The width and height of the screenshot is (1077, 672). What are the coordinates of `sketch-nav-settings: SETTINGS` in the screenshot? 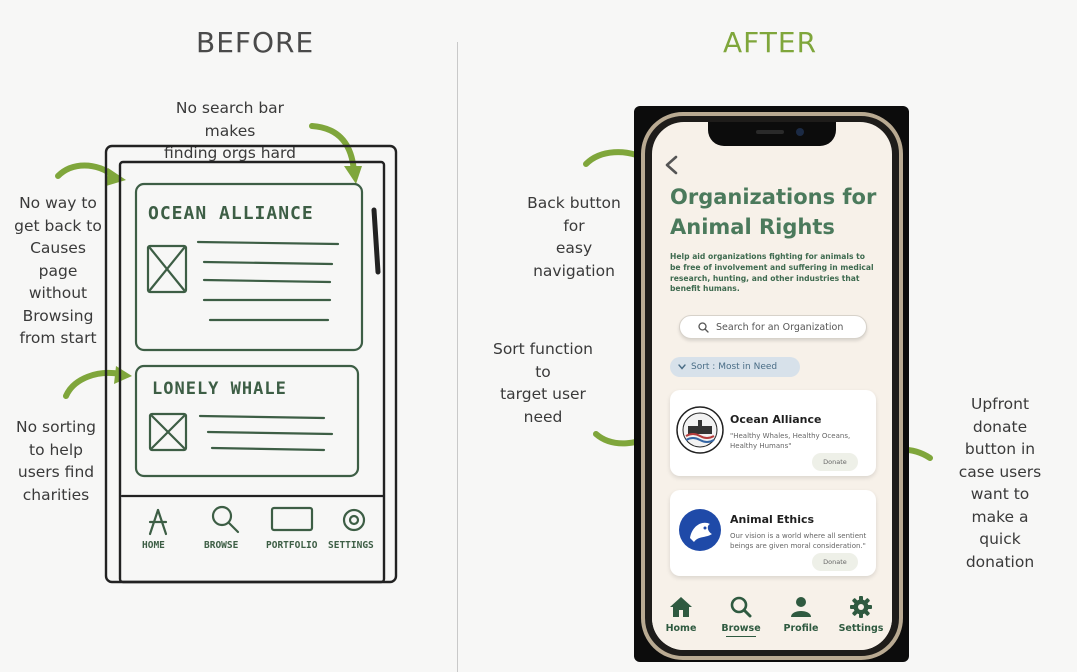 It's located at (351, 545).